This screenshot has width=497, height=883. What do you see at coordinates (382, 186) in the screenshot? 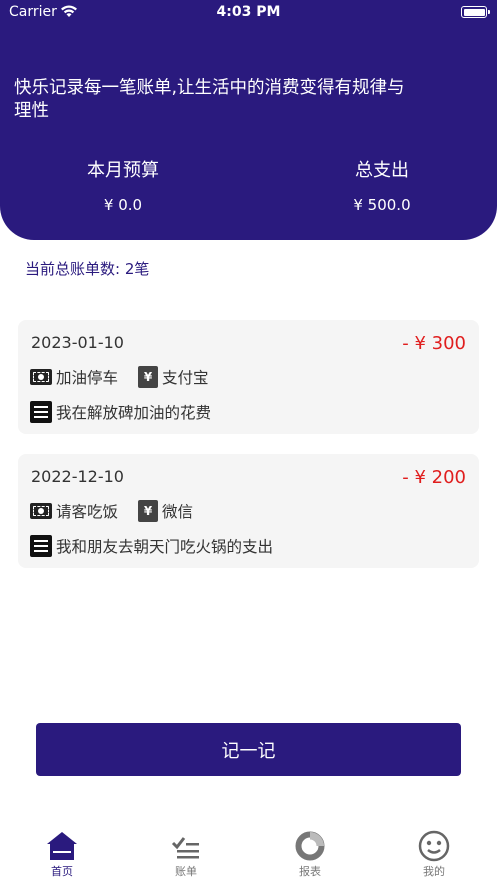
I see `total-expense: 总支出 ¥ 500.0` at bounding box center [382, 186].